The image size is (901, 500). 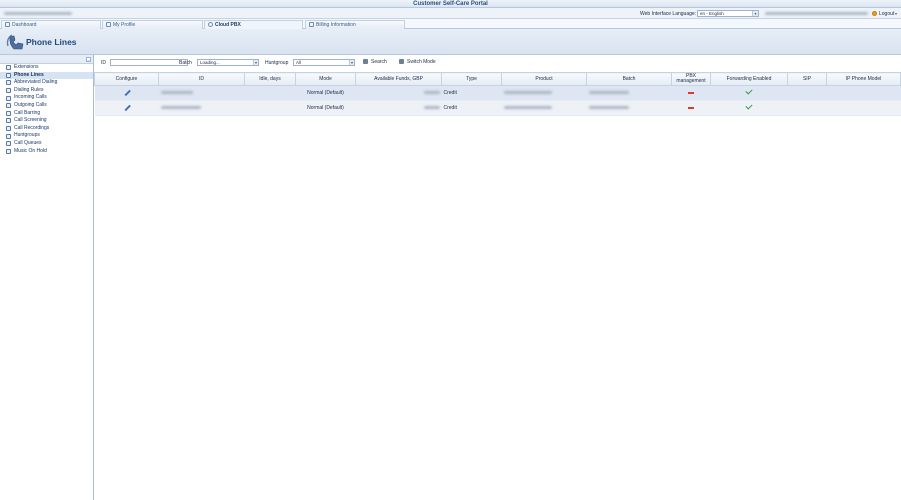 I want to click on sidebar-item-call-recordings: Call Recordings, so click(x=46, y=129).